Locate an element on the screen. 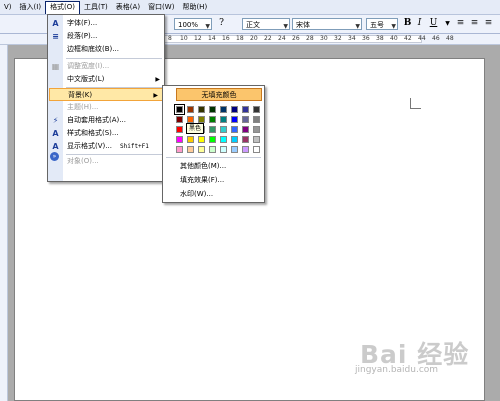  align-center-icon: ≡ is located at coordinates (474, 23).